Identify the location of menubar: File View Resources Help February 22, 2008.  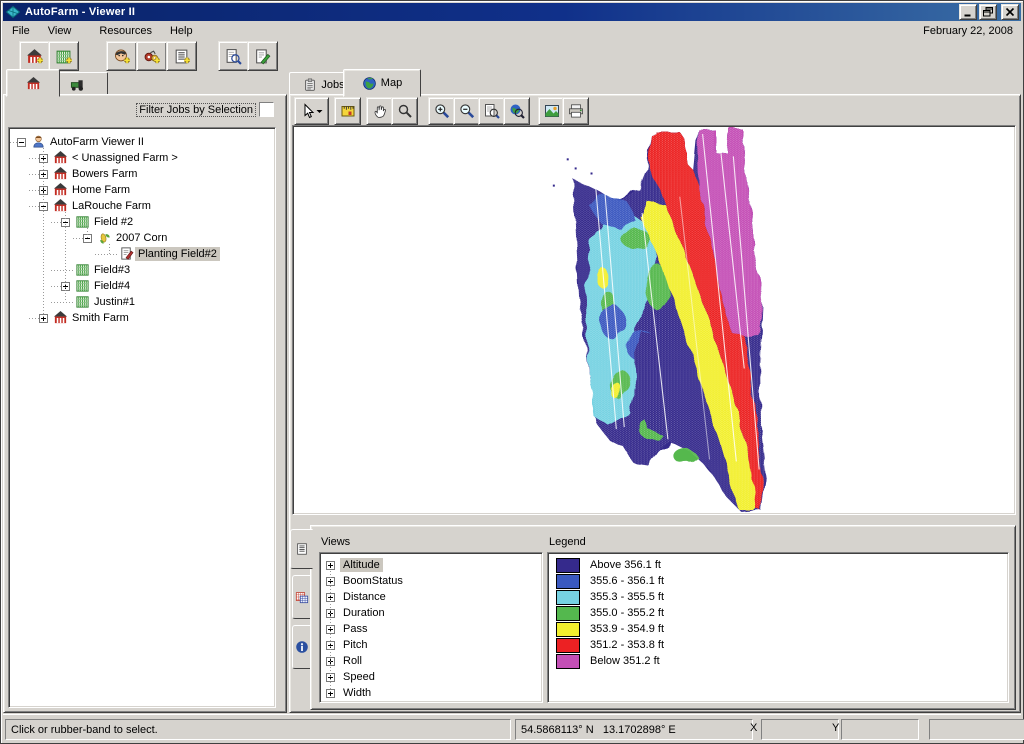
(512, 31).